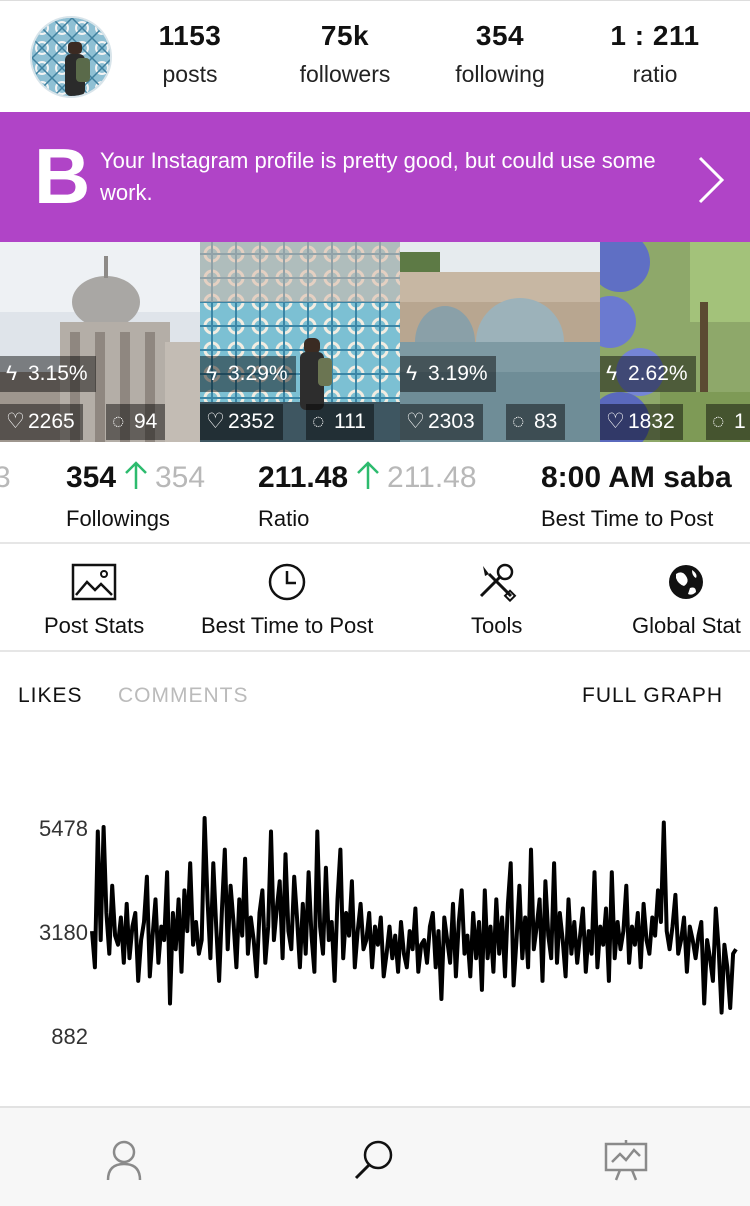 The image size is (750, 1206). What do you see at coordinates (50, 696) in the screenshot?
I see `tab-likes: LIKES` at bounding box center [50, 696].